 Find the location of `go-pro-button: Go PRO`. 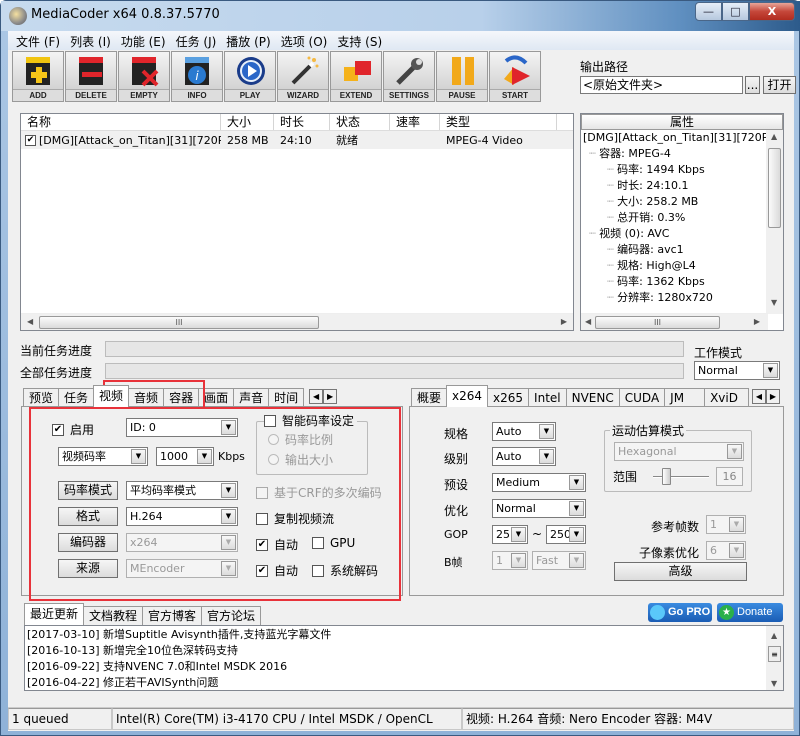

go-pro-button: Go PRO is located at coordinates (680, 612).